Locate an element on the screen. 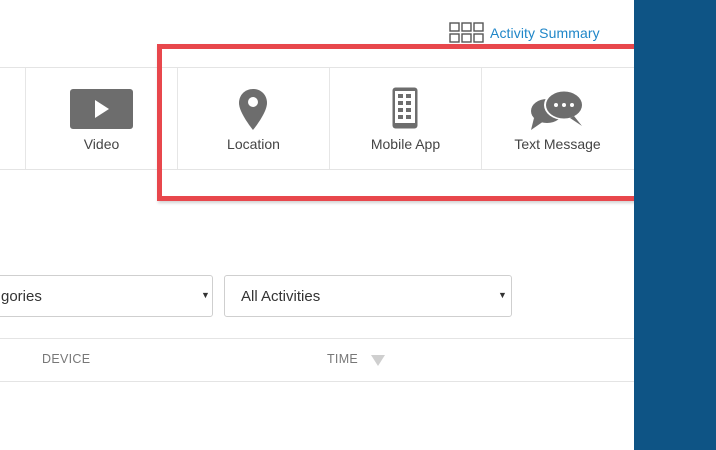  activity-type-video: Video is located at coordinates (102, 118).